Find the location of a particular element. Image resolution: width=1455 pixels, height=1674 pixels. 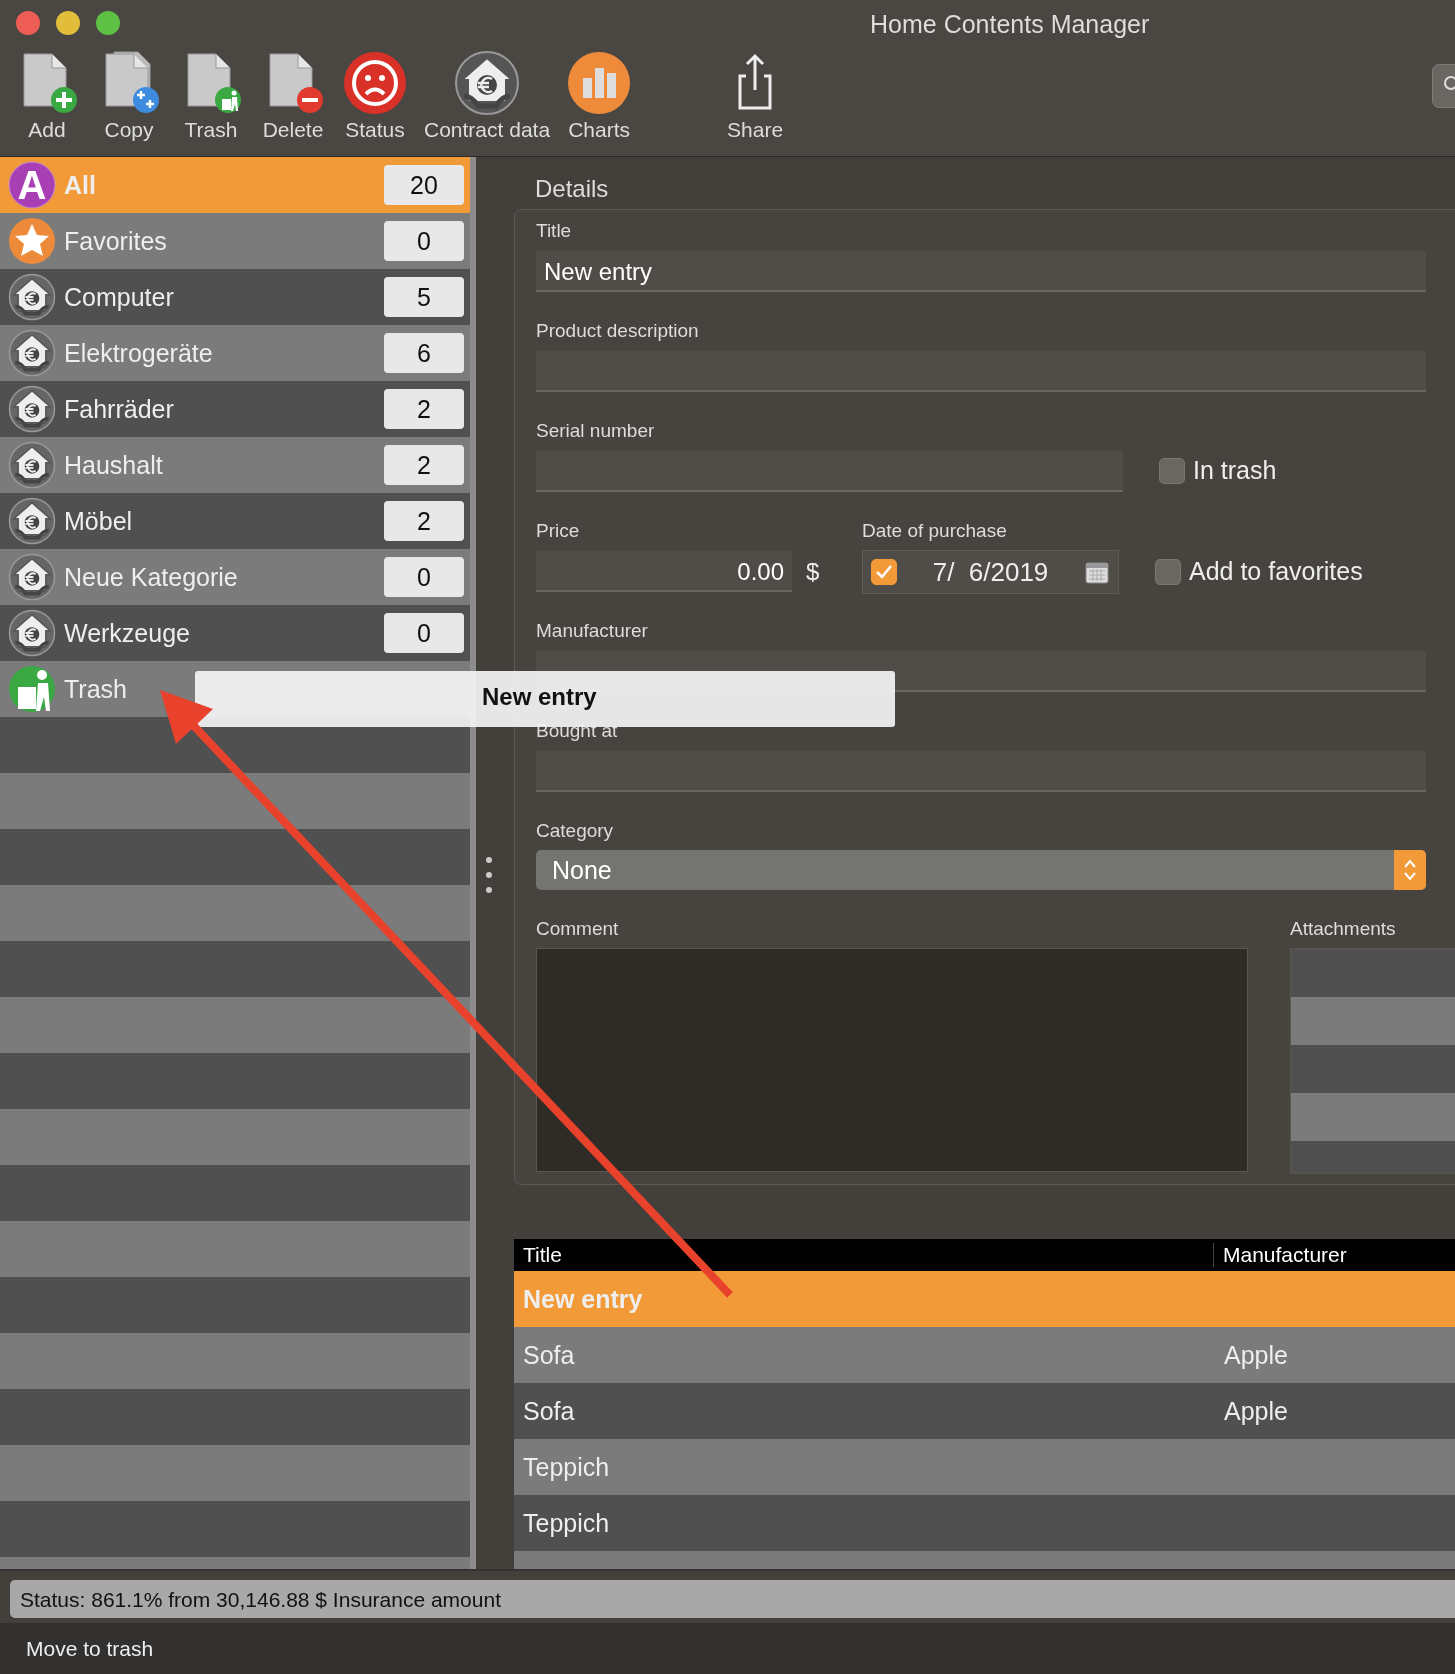

sidebar-label: Favorites is located at coordinates (116, 241).